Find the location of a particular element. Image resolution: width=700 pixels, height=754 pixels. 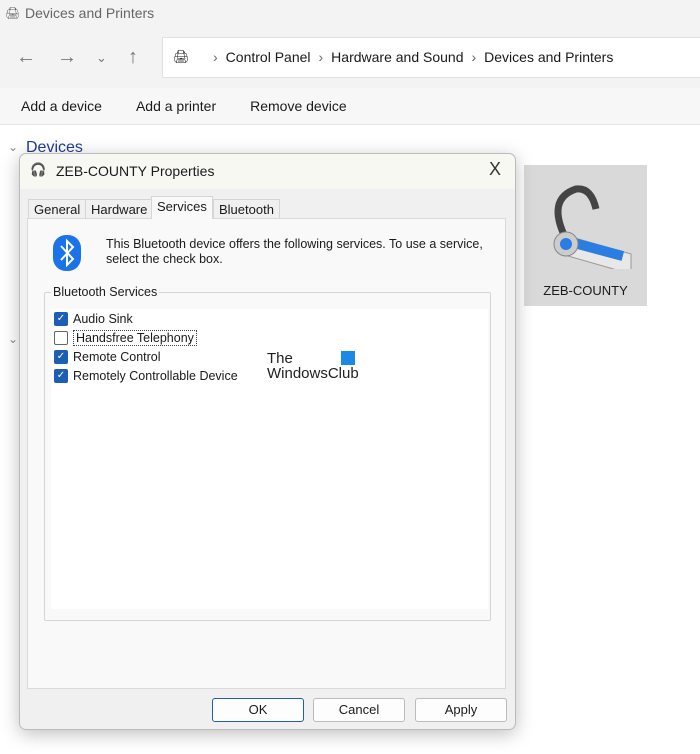

devices-printers-icon: 🖨 is located at coordinates (13, 13).